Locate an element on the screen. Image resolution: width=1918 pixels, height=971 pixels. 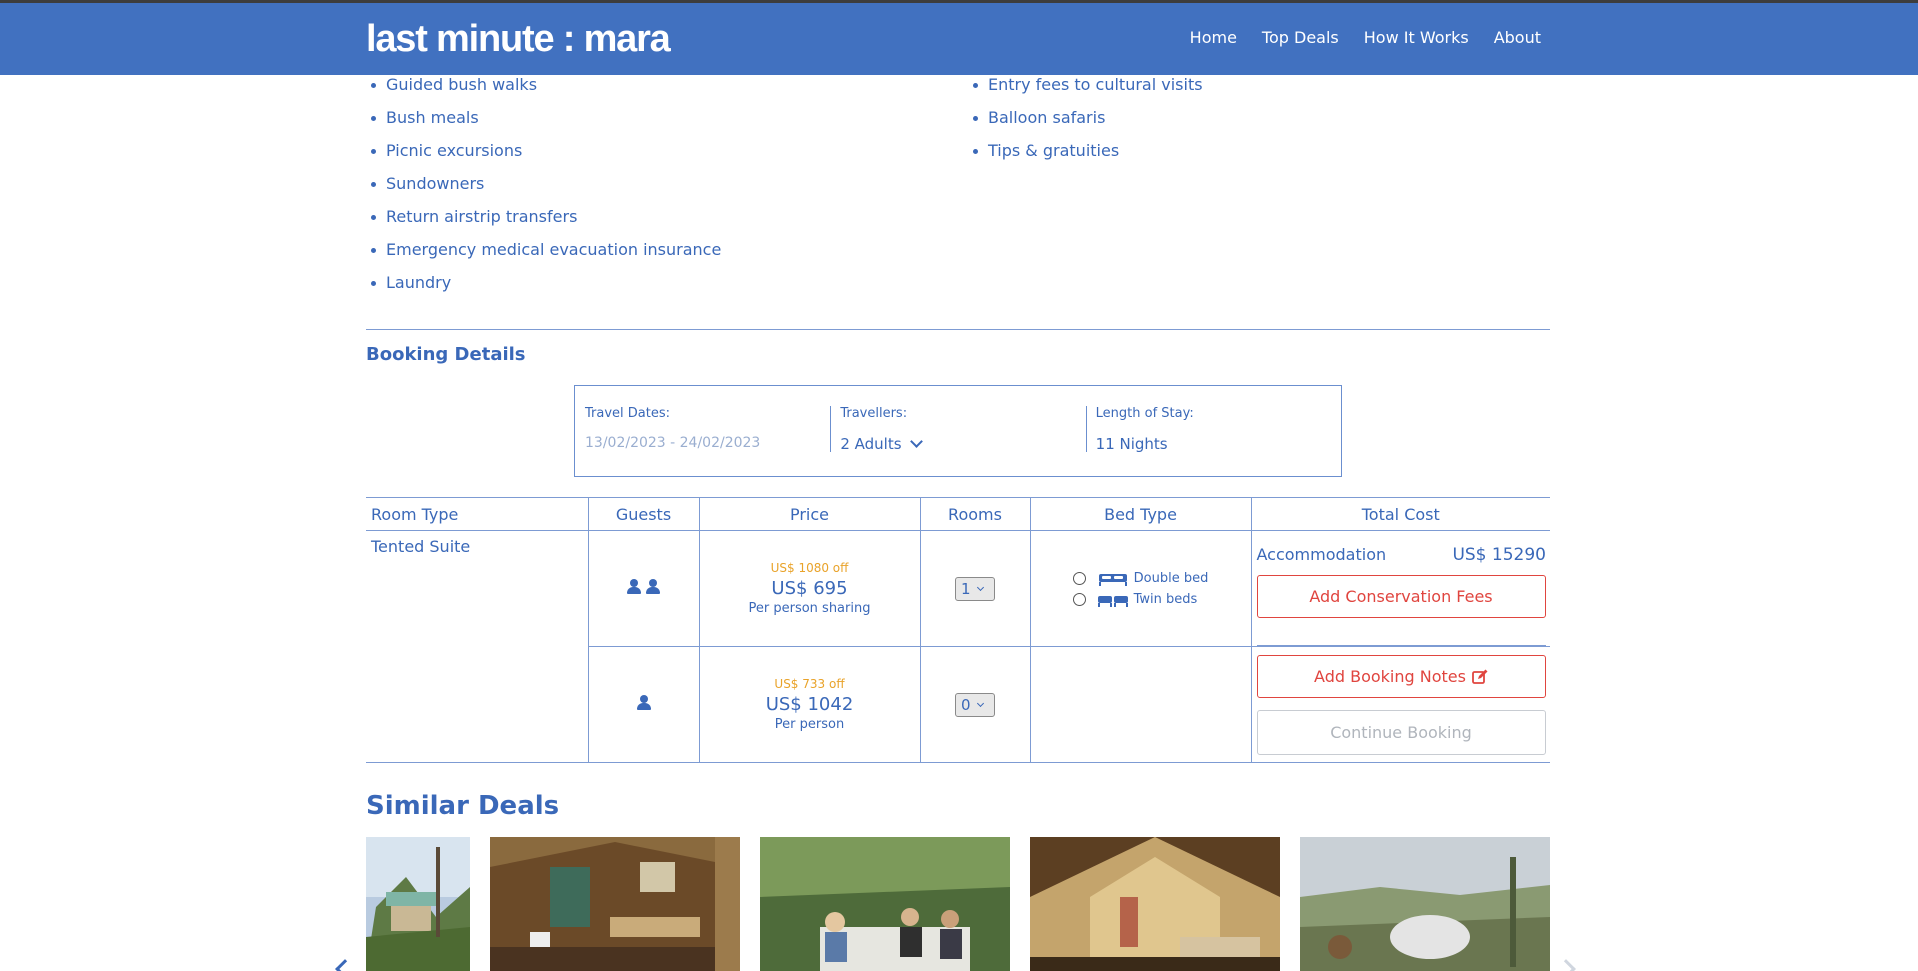
bed-option-twin: Twin beds is located at coordinates (1140, 599).